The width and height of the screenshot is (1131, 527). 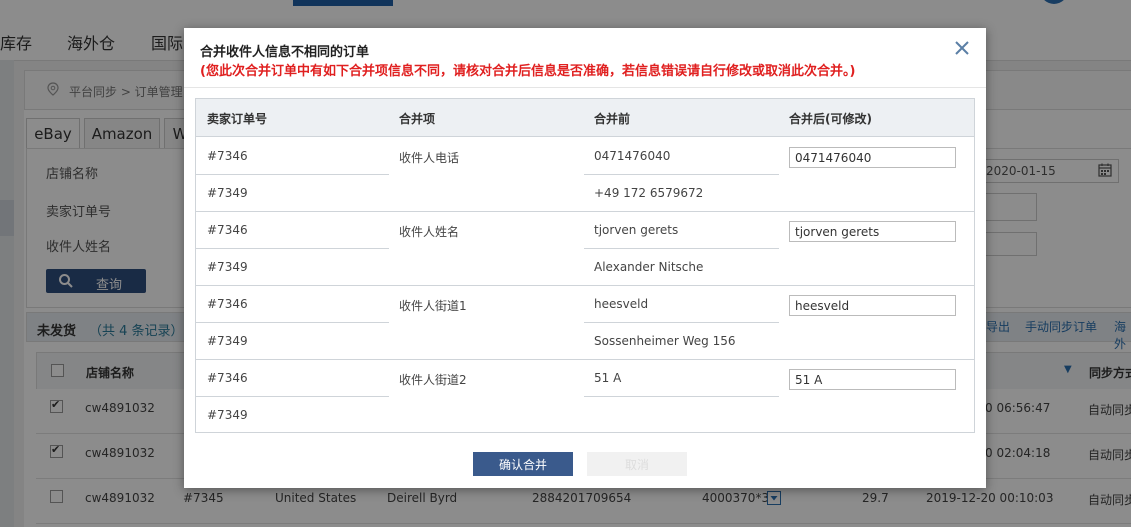 What do you see at coordinates (585, 87) in the screenshot?
I see `dialog-divider` at bounding box center [585, 87].